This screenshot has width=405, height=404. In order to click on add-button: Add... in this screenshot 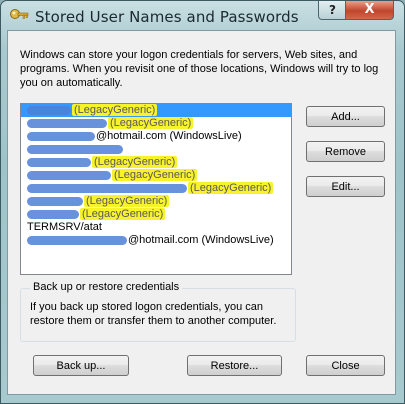, I will do `click(345, 116)`.